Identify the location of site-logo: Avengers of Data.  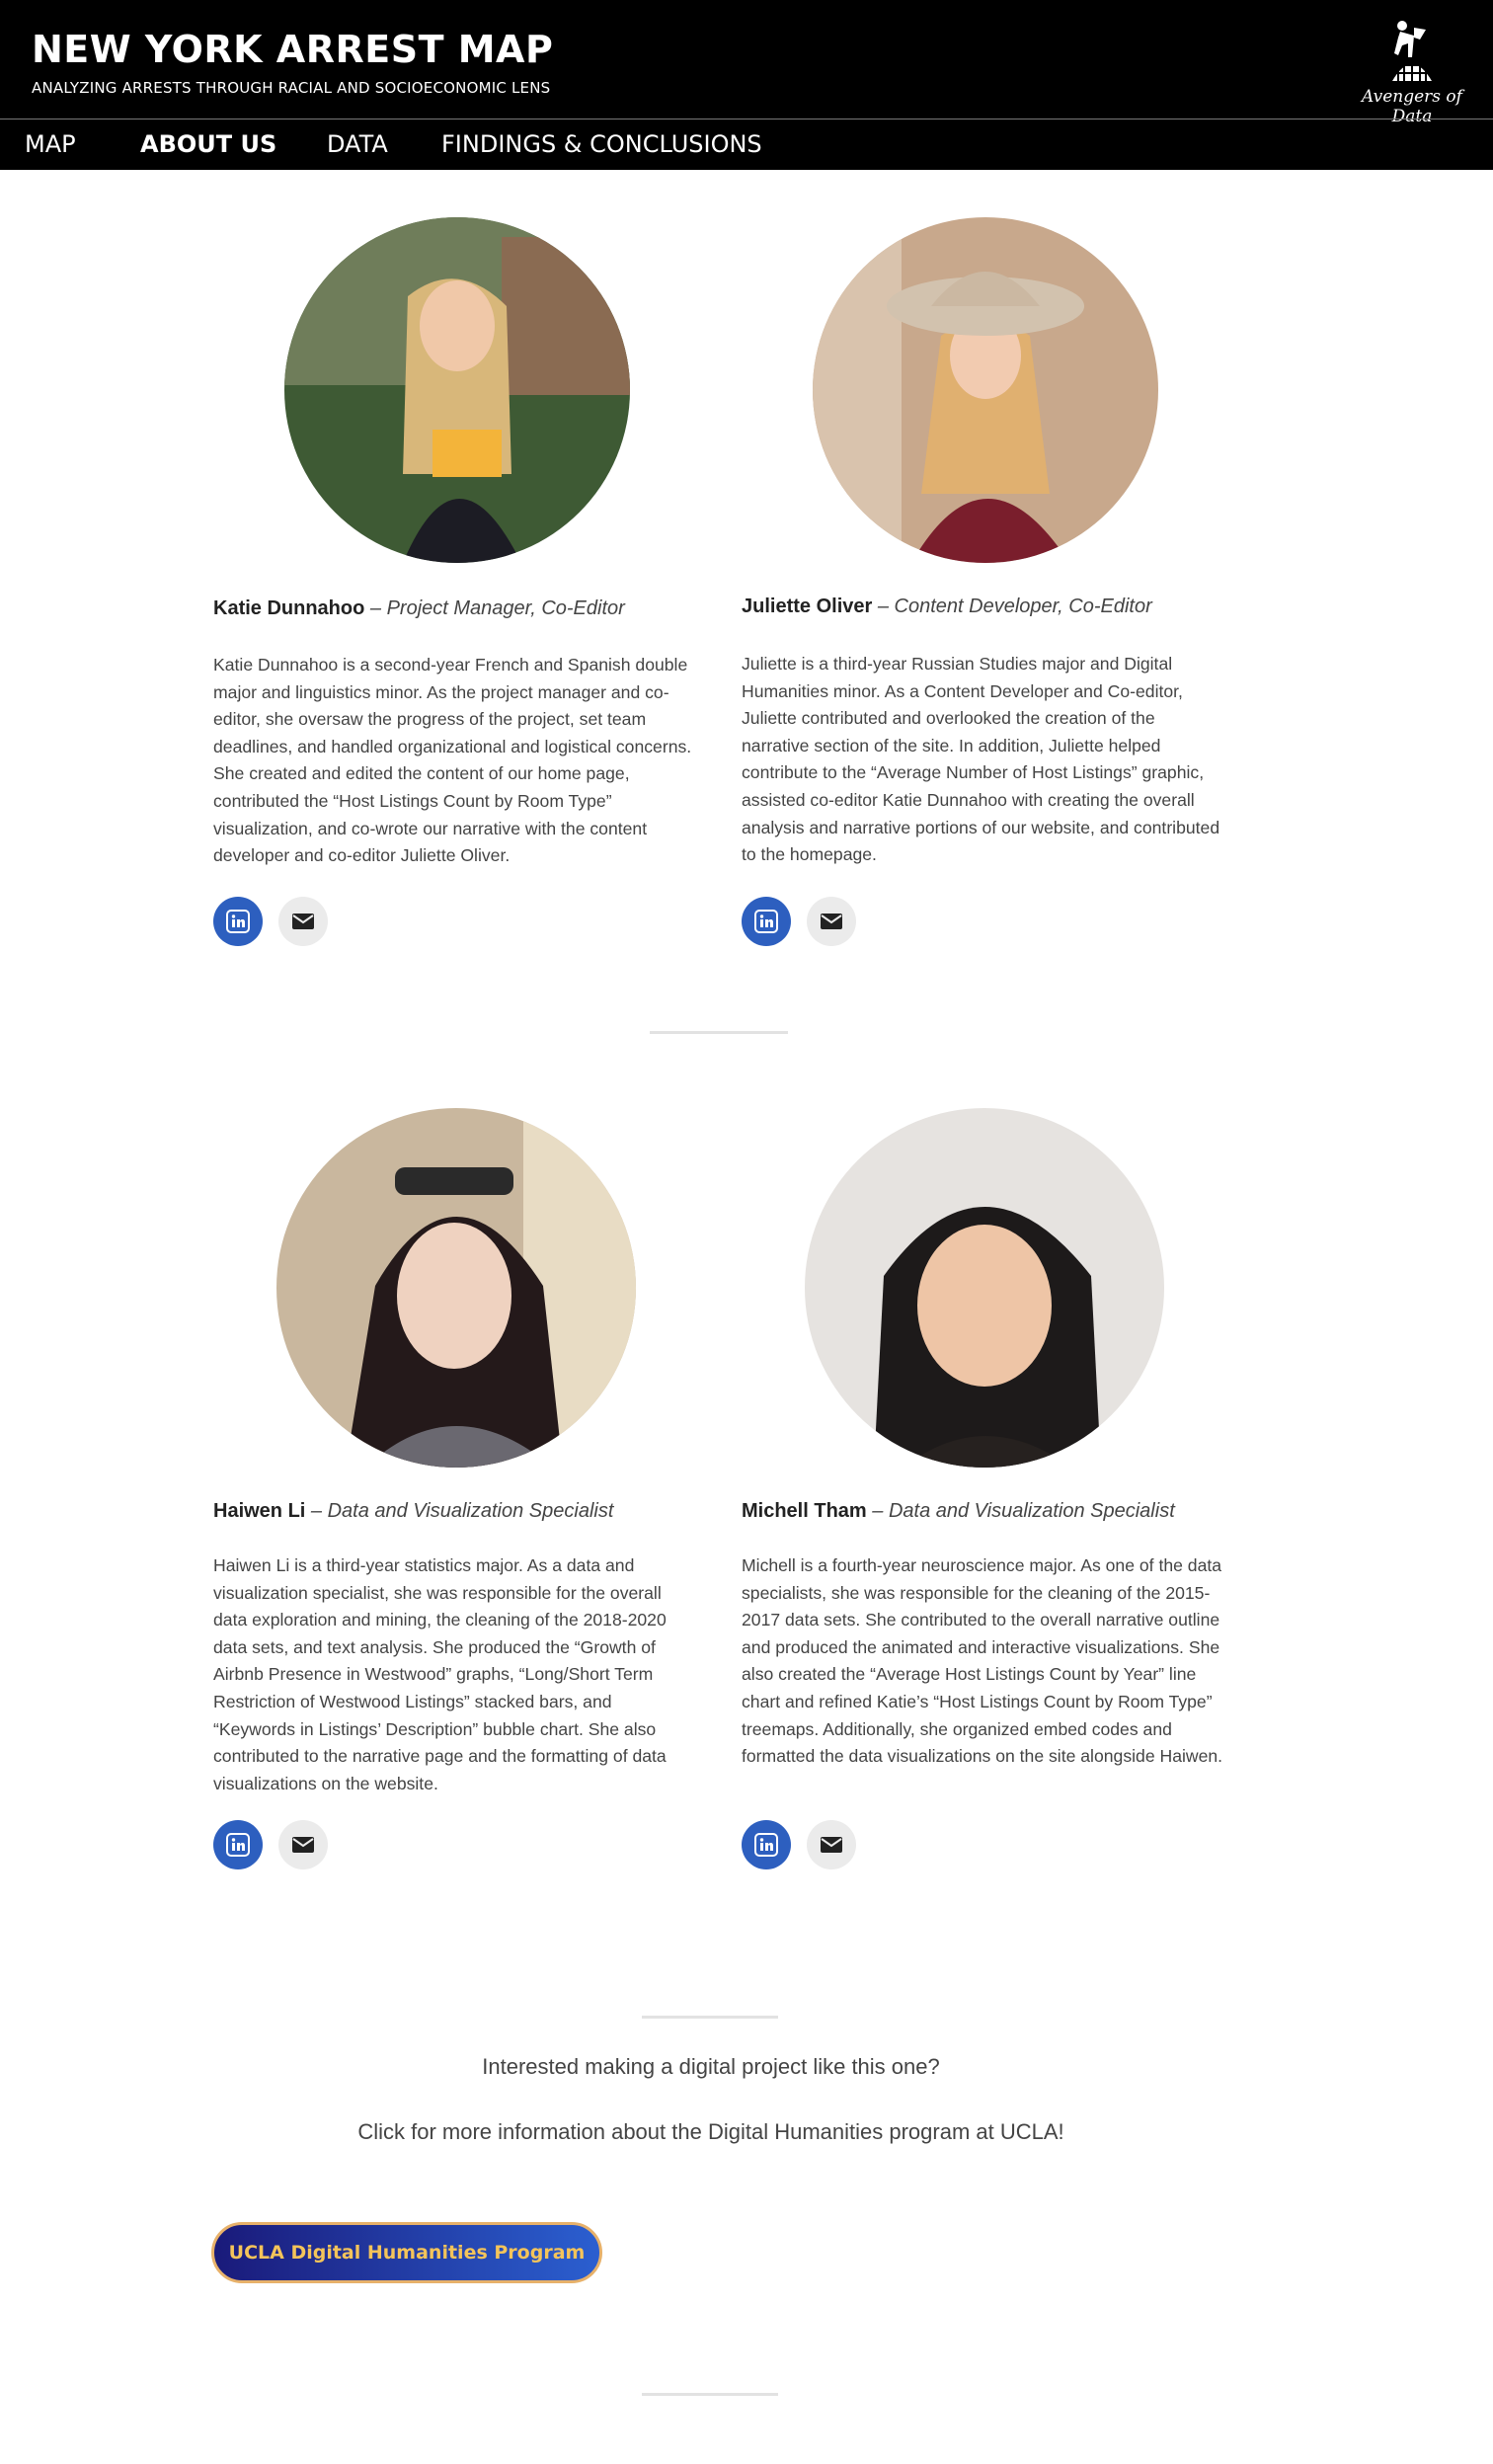
(1412, 72).